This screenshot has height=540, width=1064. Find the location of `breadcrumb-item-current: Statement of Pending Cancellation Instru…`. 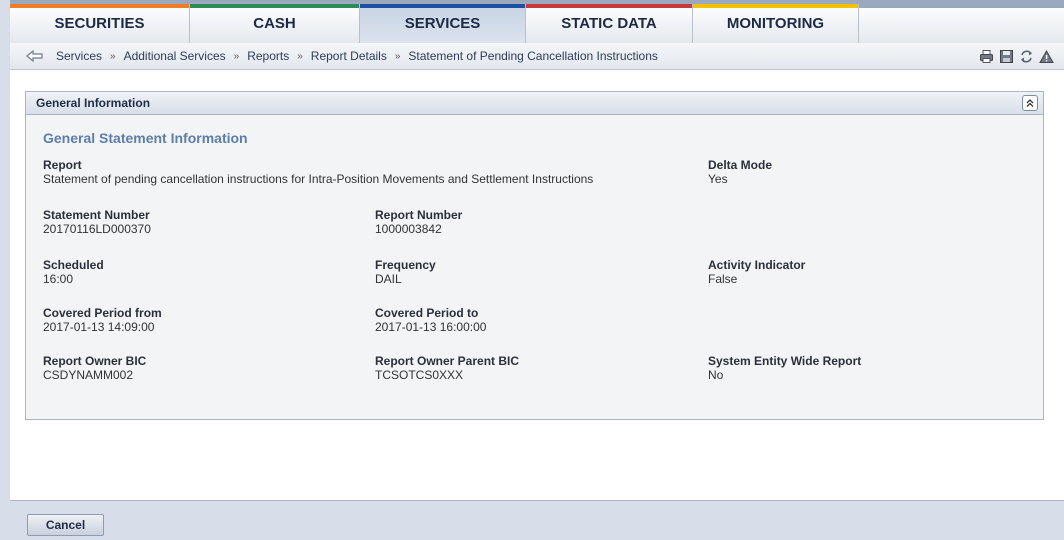

breadcrumb-item-current: Statement of Pending Cancellation Instru… is located at coordinates (533, 56).